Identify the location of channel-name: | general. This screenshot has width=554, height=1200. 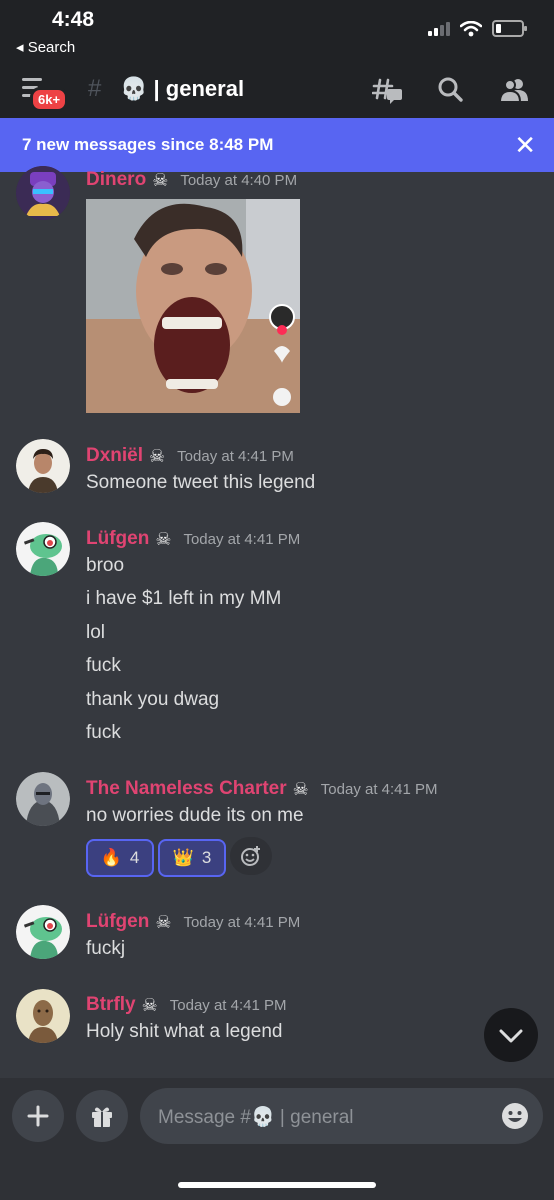
(199, 88).